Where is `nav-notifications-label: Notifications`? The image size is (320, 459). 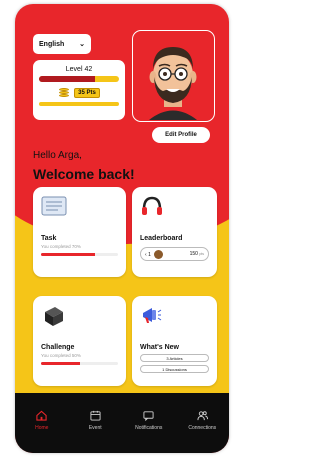 nav-notifications-label: Notifications is located at coordinates (149, 427).